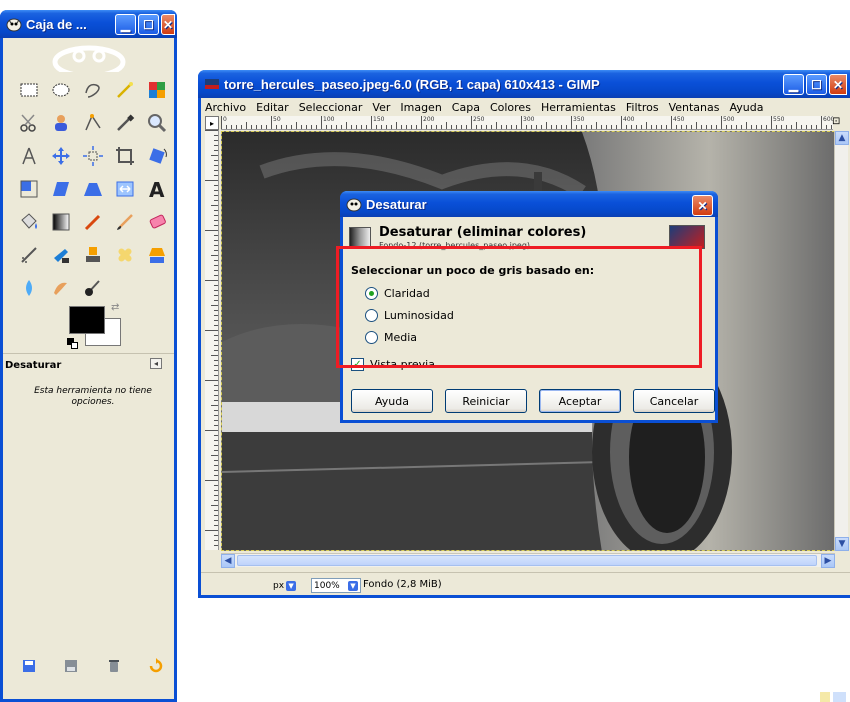 This screenshot has width=850, height=702. I want to click on align-icon, so click(93, 156).